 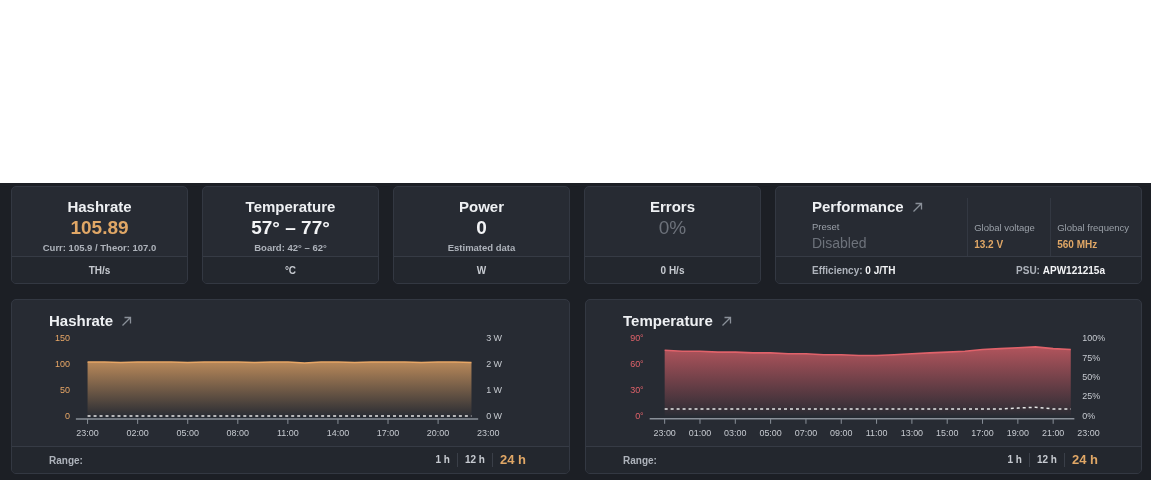 I want to click on x-axis-label: 07:00, so click(x=806, y=432).